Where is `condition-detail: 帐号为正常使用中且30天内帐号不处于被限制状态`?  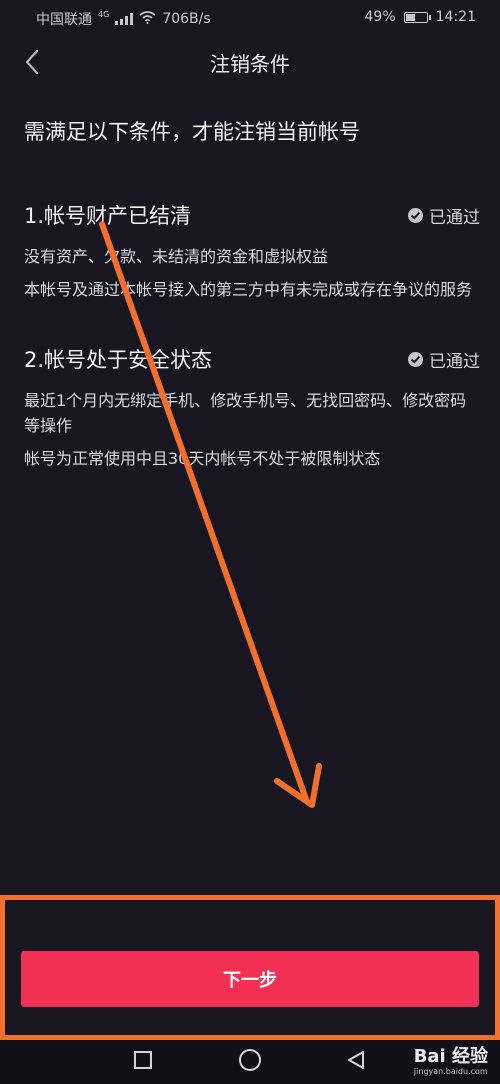
condition-detail: 帐号为正常使用中且30天内帐号不处于被限制状态 is located at coordinates (202, 458).